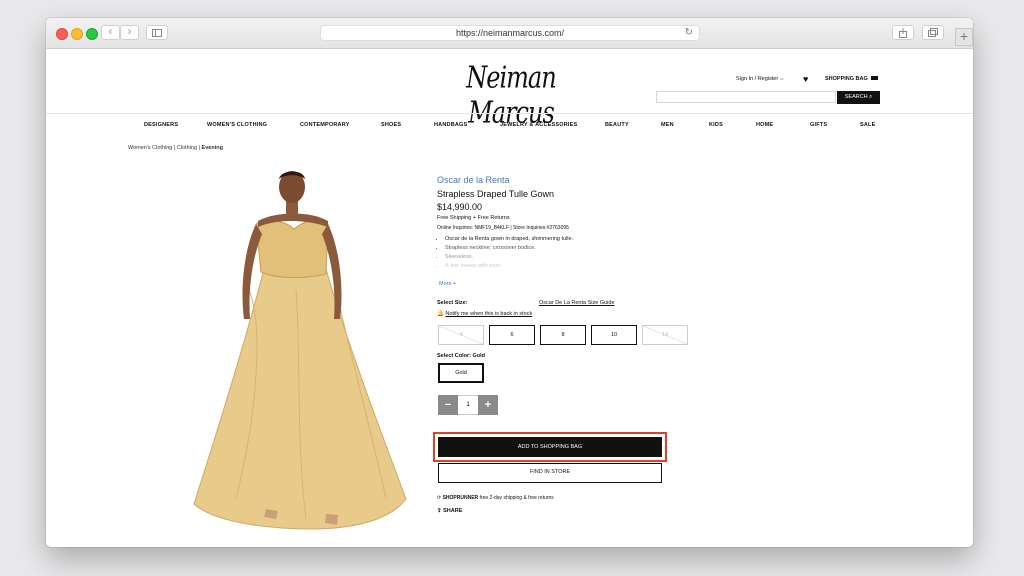 The height and width of the screenshot is (576, 1024). I want to click on gown-skirt, so click(300, 399).